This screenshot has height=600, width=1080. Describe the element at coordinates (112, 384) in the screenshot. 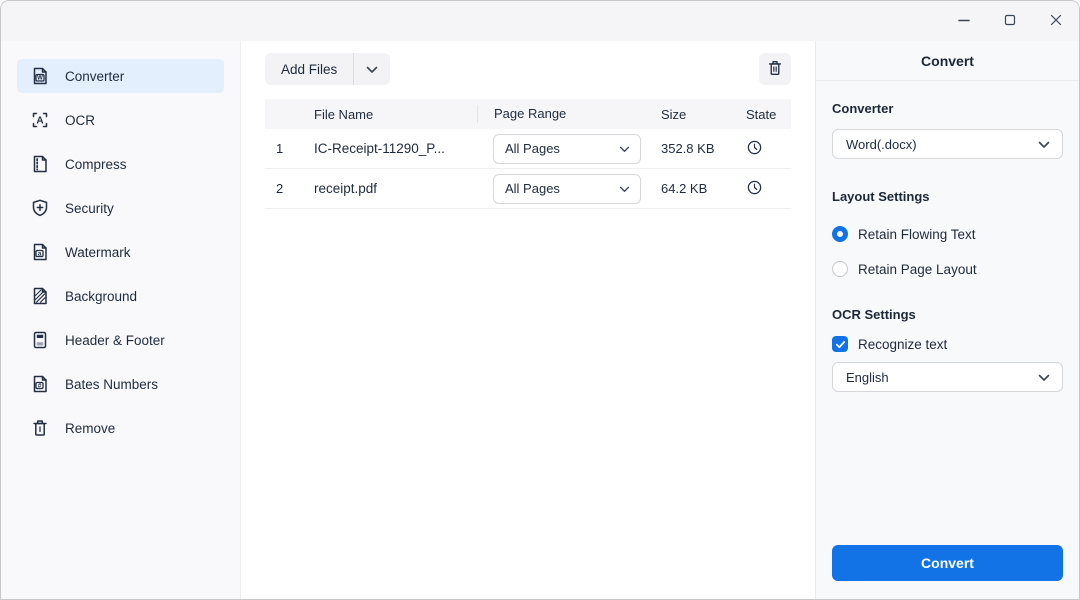

I see `sidebar-item-label: Bates Numbers` at that location.